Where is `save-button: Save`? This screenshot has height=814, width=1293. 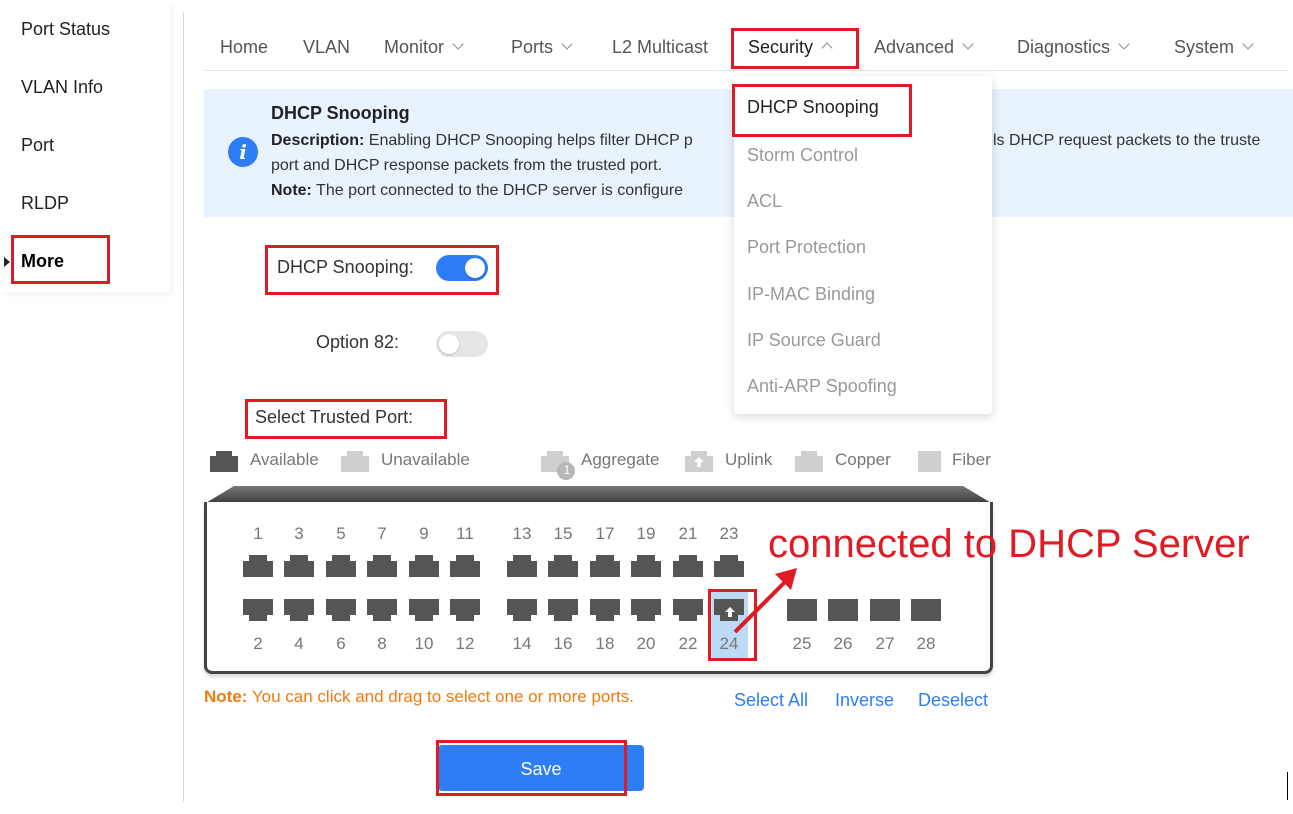 save-button: Save is located at coordinates (541, 768).